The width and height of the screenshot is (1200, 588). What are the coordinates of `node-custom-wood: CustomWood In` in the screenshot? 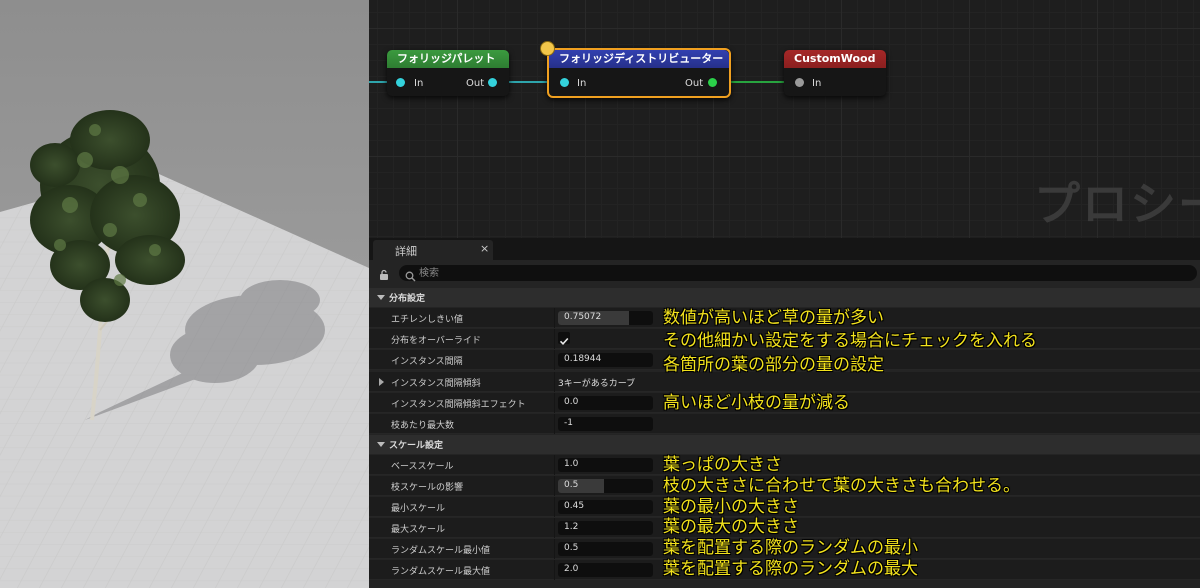 It's located at (835, 73).